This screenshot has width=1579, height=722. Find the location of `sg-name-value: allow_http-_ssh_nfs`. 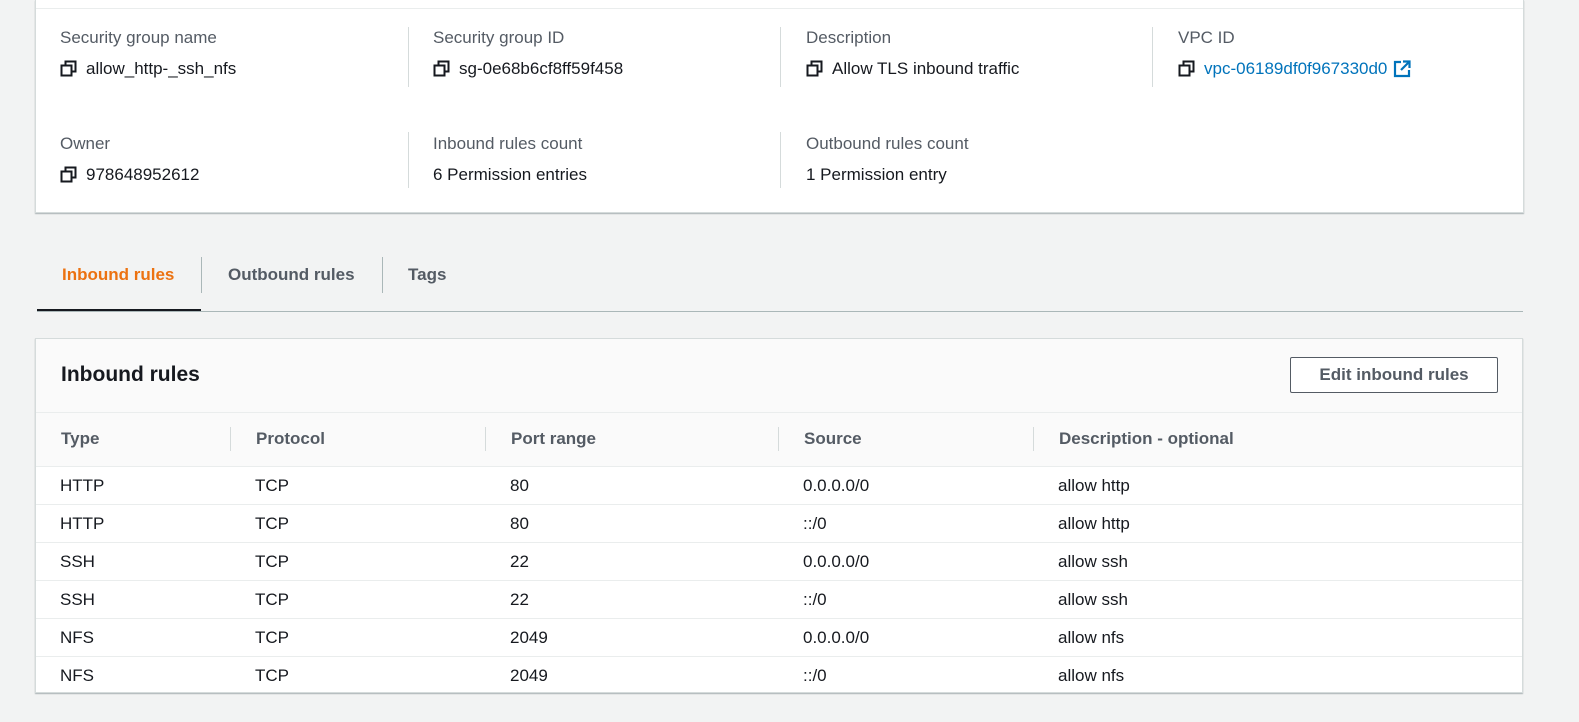

sg-name-value: allow_http-_ssh_nfs is located at coordinates (161, 68).